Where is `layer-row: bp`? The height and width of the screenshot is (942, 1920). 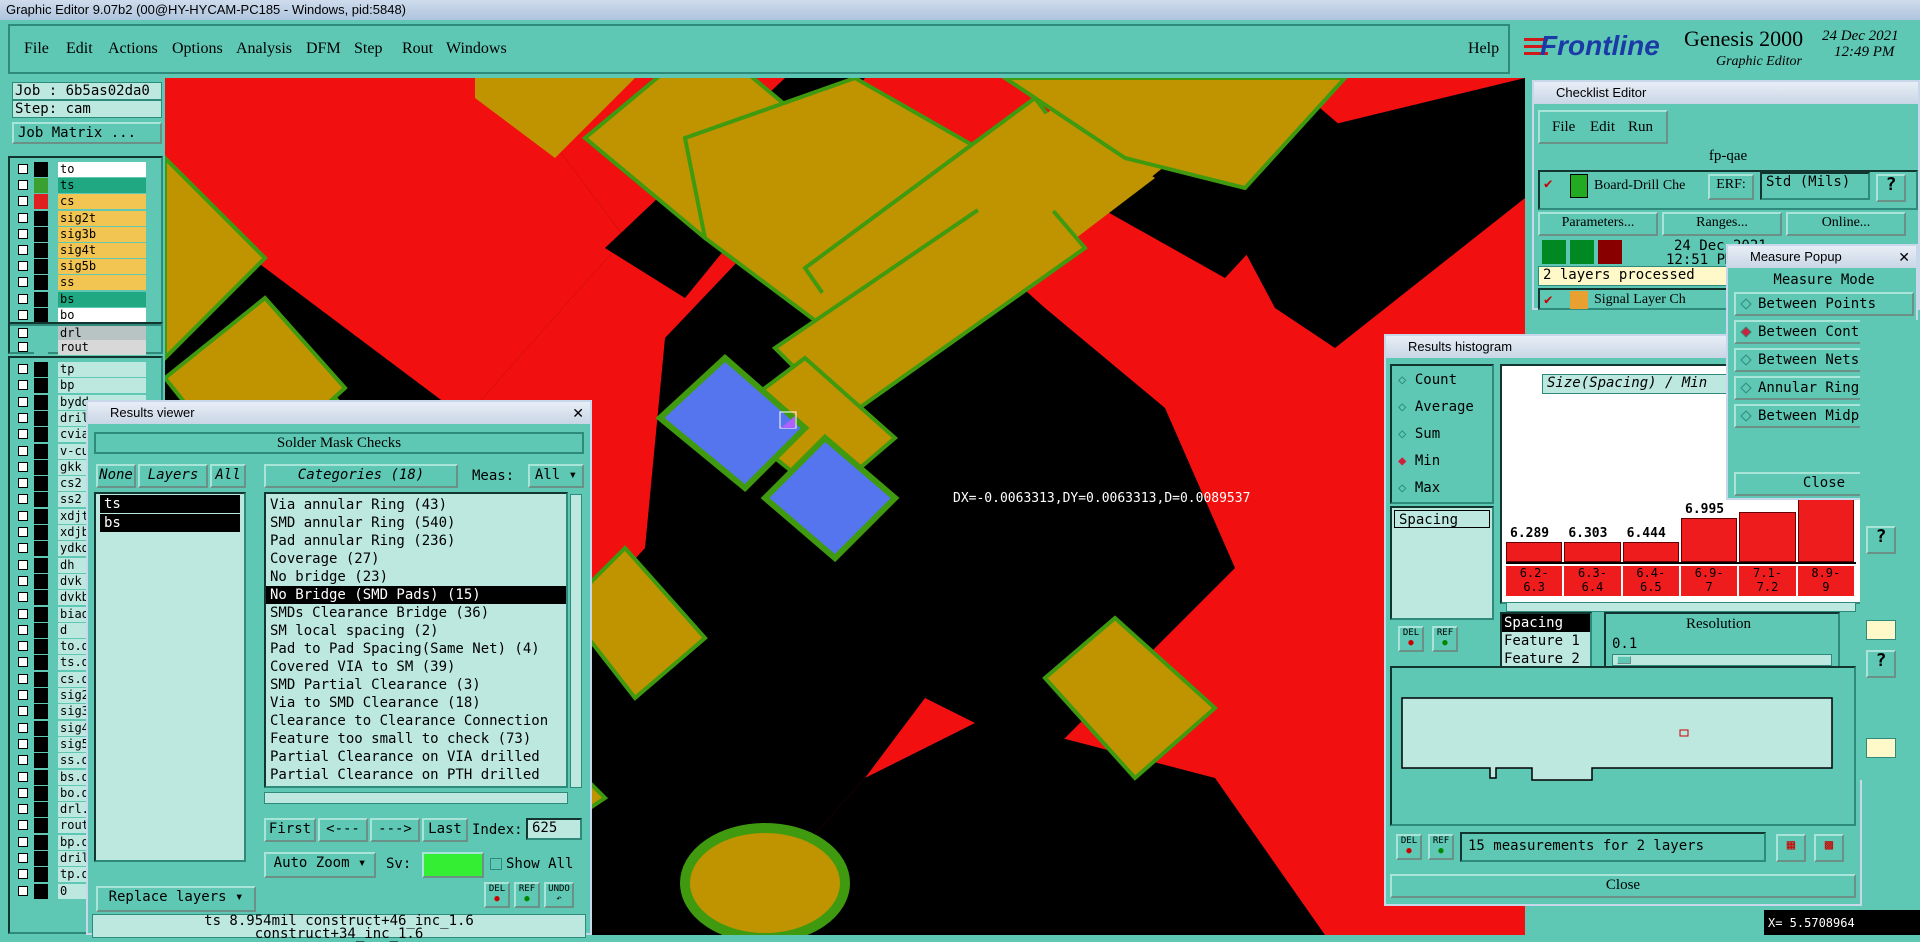 layer-row: bp is located at coordinates (82, 386).